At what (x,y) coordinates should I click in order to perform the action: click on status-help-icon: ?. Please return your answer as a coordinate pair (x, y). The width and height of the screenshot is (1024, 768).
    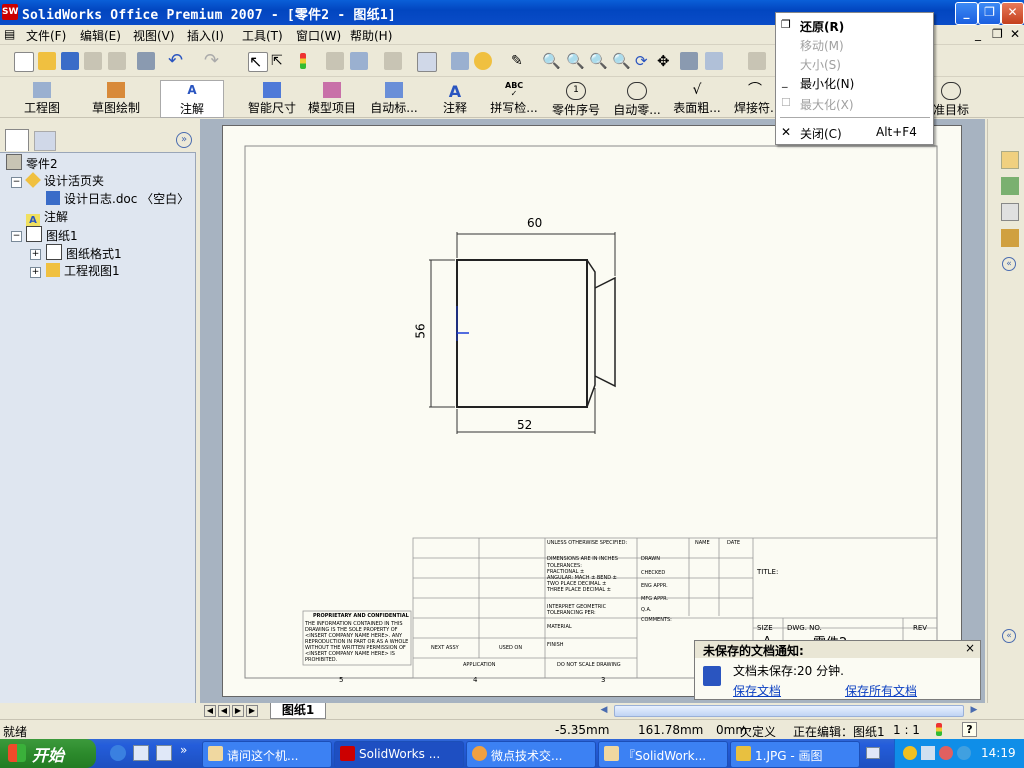
    Looking at the image, I should click on (969, 729).